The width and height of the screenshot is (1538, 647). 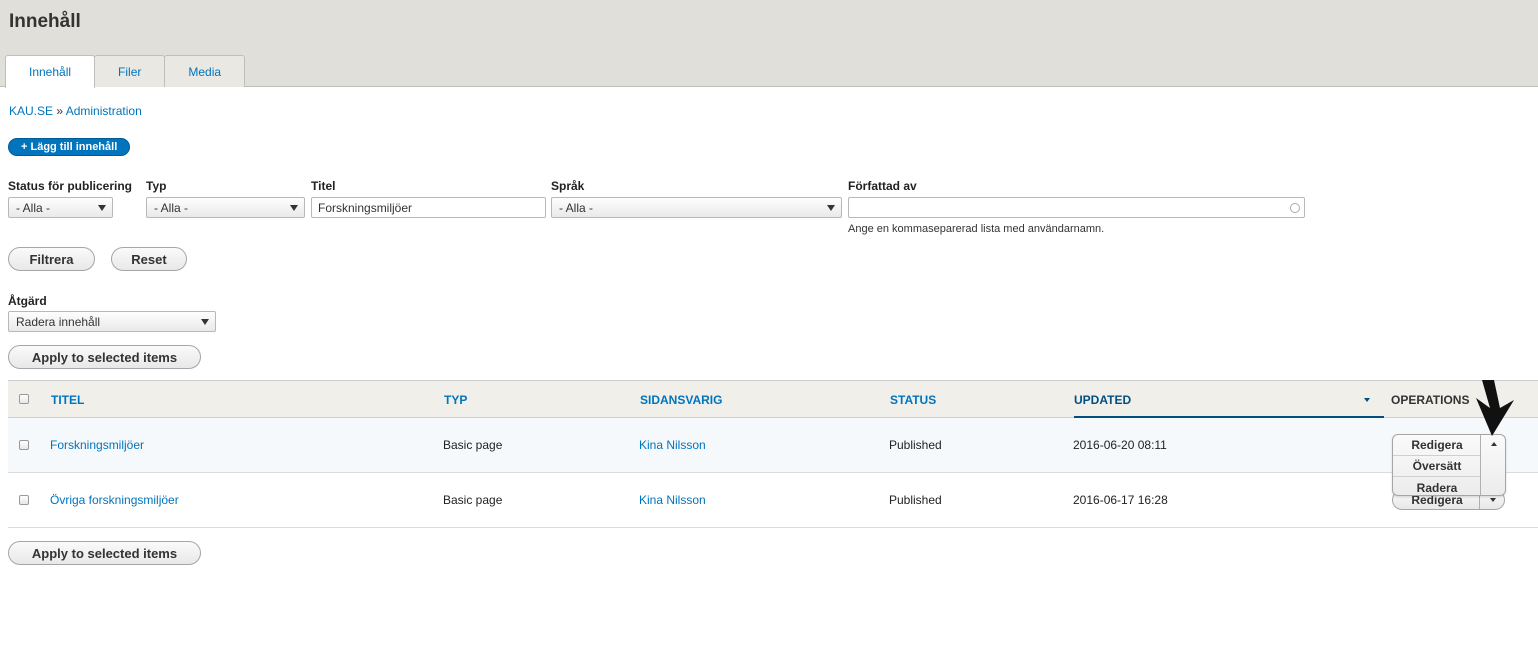 What do you see at coordinates (1437, 466) in the screenshot?
I see `dropdown-translate: Översätt` at bounding box center [1437, 466].